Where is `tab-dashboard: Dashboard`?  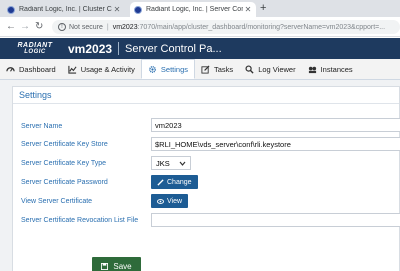
tab-dashboard: Dashboard is located at coordinates (31, 69).